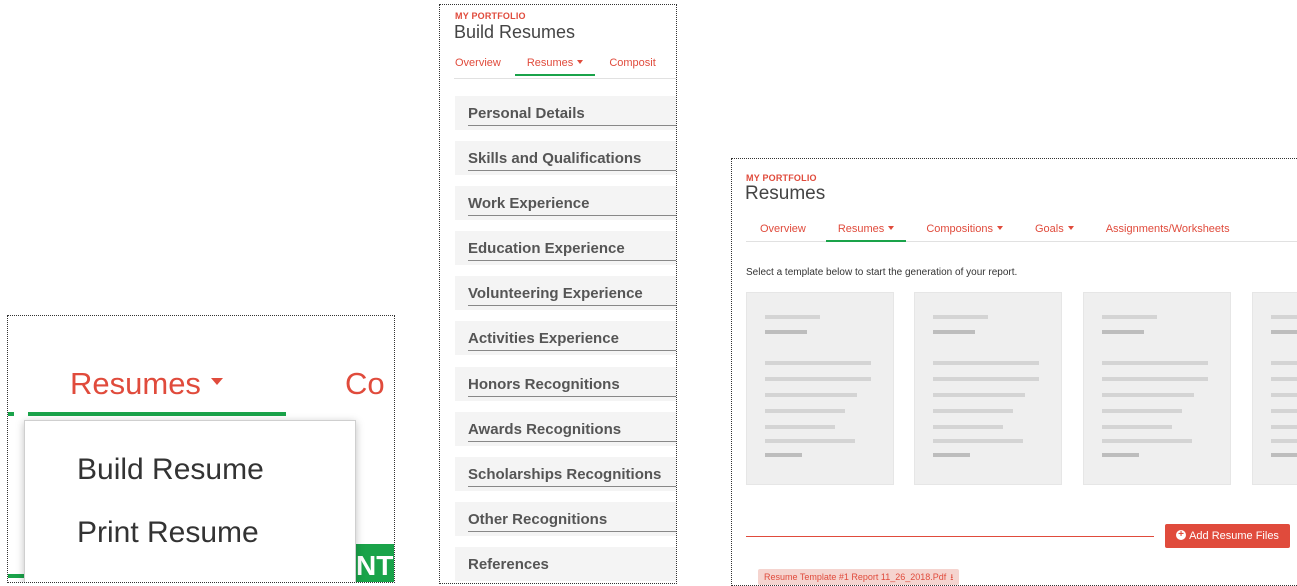  What do you see at coordinates (565, 564) in the screenshot?
I see `section-references: References` at bounding box center [565, 564].